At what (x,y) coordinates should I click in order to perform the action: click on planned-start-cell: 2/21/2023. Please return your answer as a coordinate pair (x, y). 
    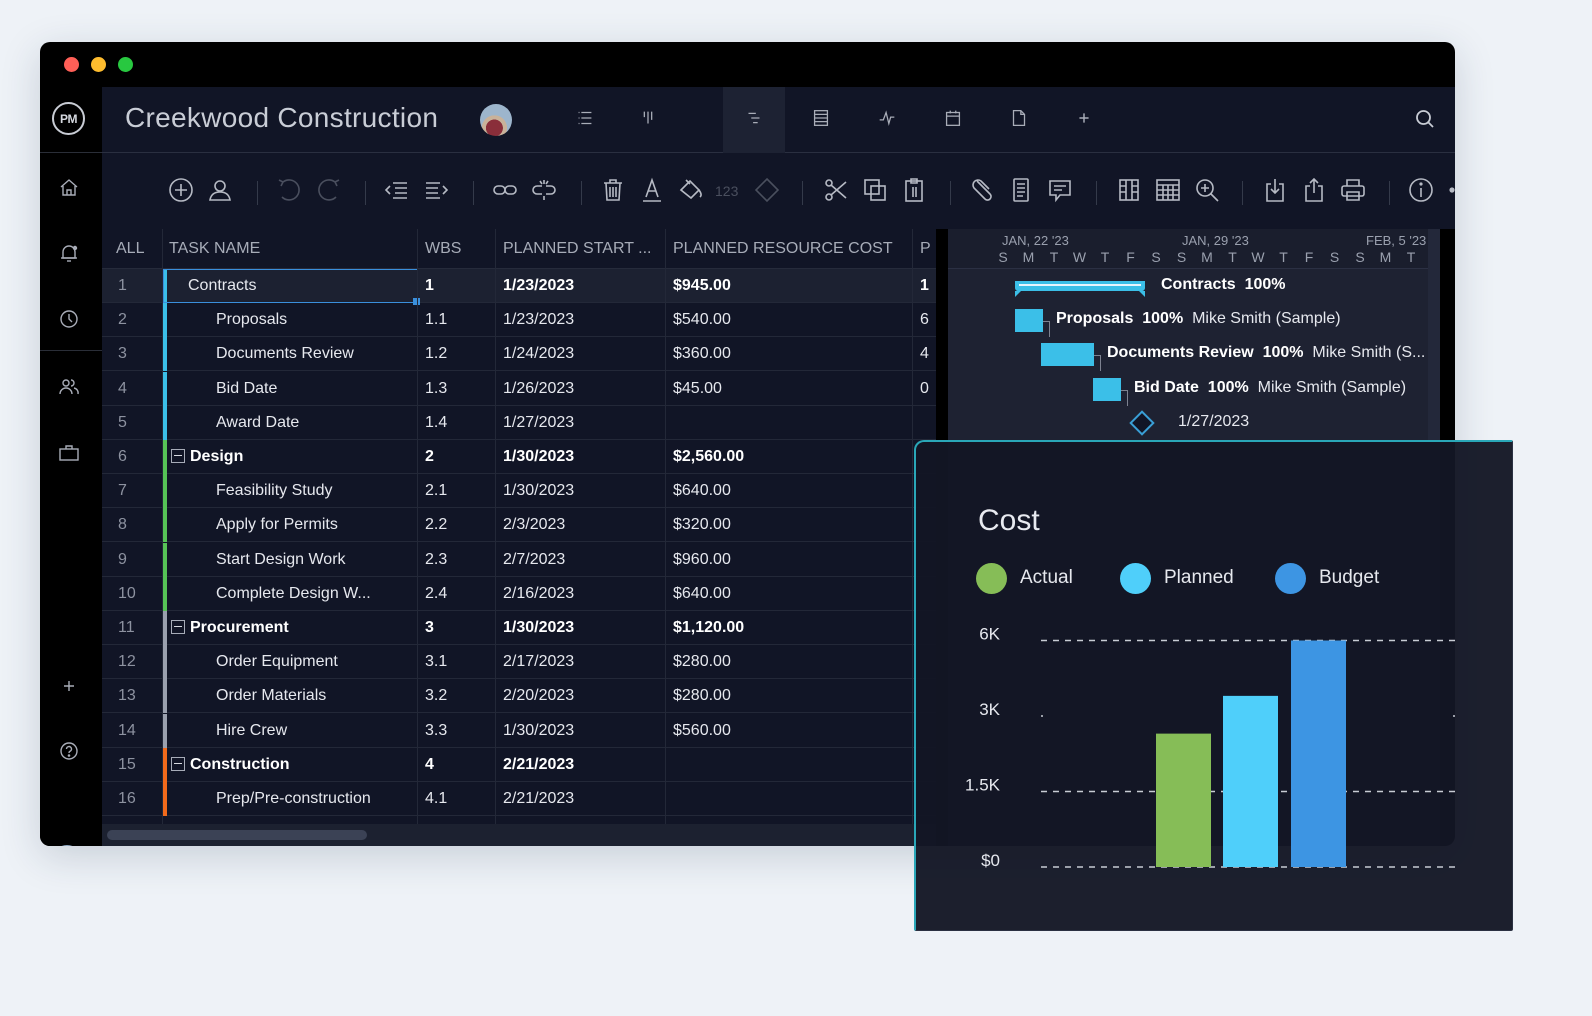
    Looking at the image, I should click on (538, 765).